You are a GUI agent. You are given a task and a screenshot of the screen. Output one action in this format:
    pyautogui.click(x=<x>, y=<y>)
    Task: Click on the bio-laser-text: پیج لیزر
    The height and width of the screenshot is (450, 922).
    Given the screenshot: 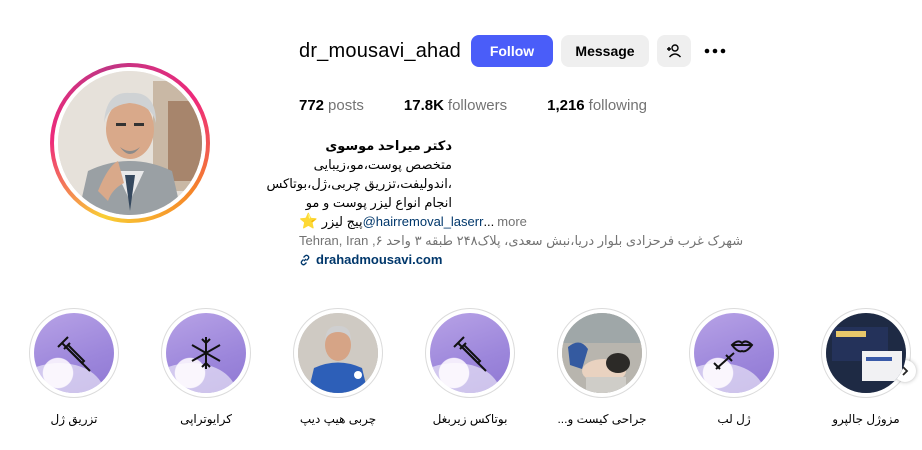 What is the action you would take?
    pyautogui.click(x=342, y=221)
    